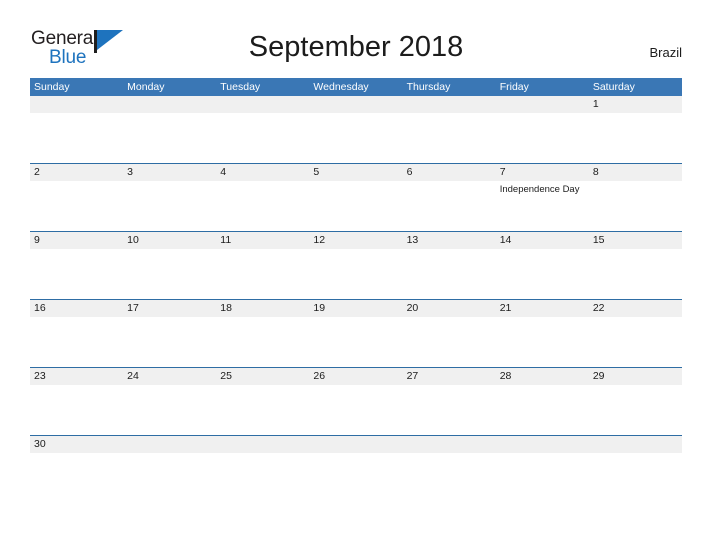 The height and width of the screenshot is (550, 712). I want to click on region-label: Brazil, so click(665, 52).